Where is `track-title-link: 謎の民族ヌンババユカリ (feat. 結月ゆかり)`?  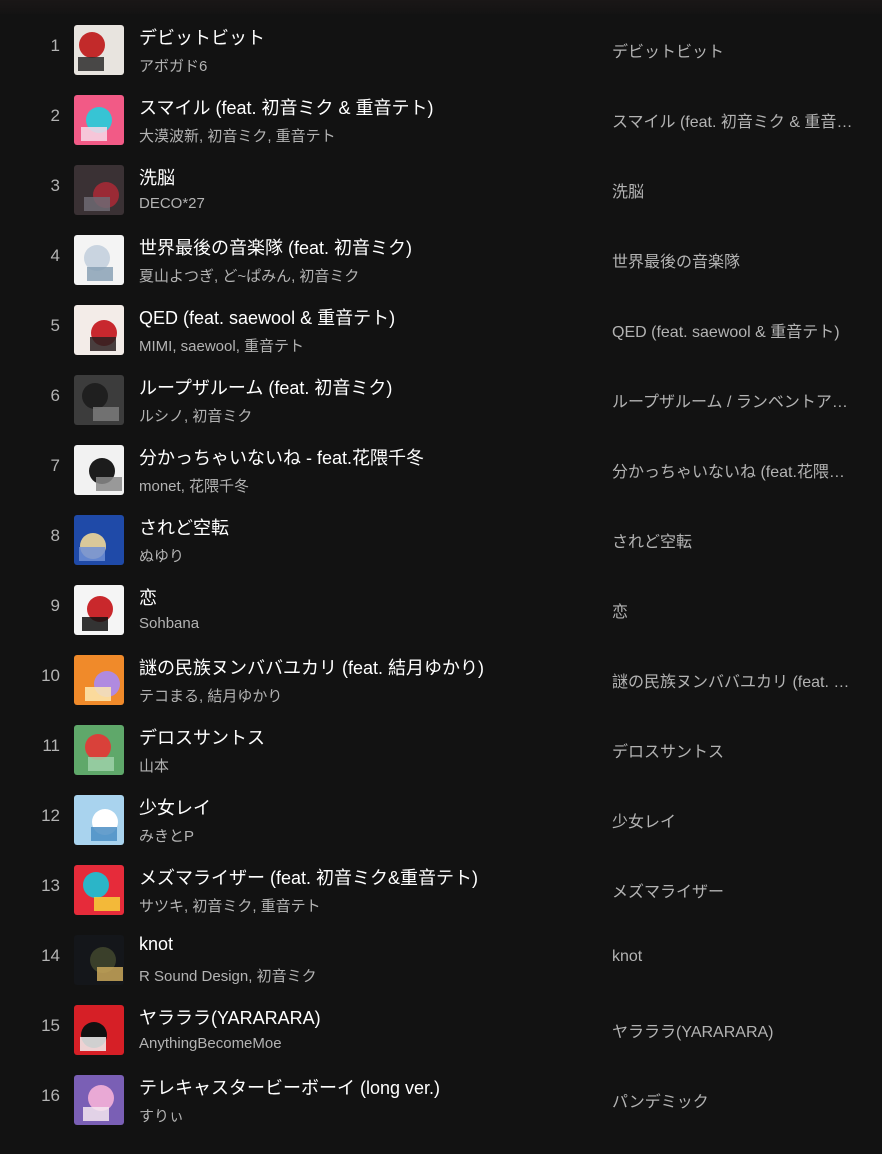
track-title-link: 謎の民族ヌンババユカリ (feat. 結月ゆかり) is located at coordinates (359, 667).